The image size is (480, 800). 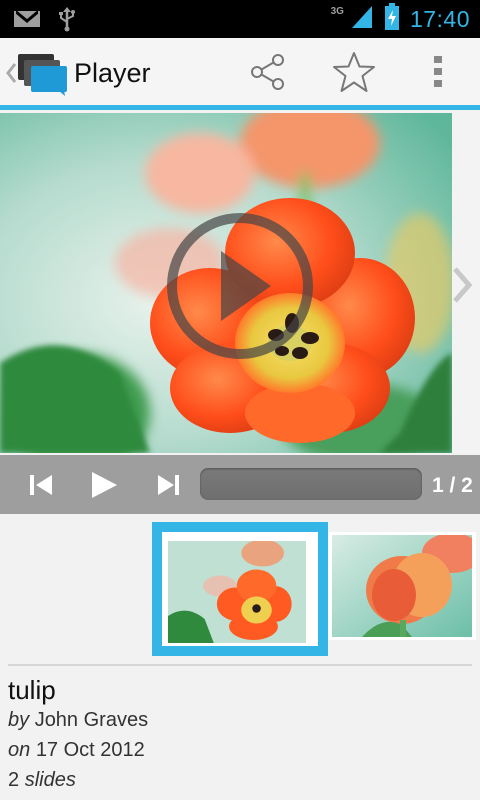 I want to click on battery-charging-icon, so click(x=392, y=19).